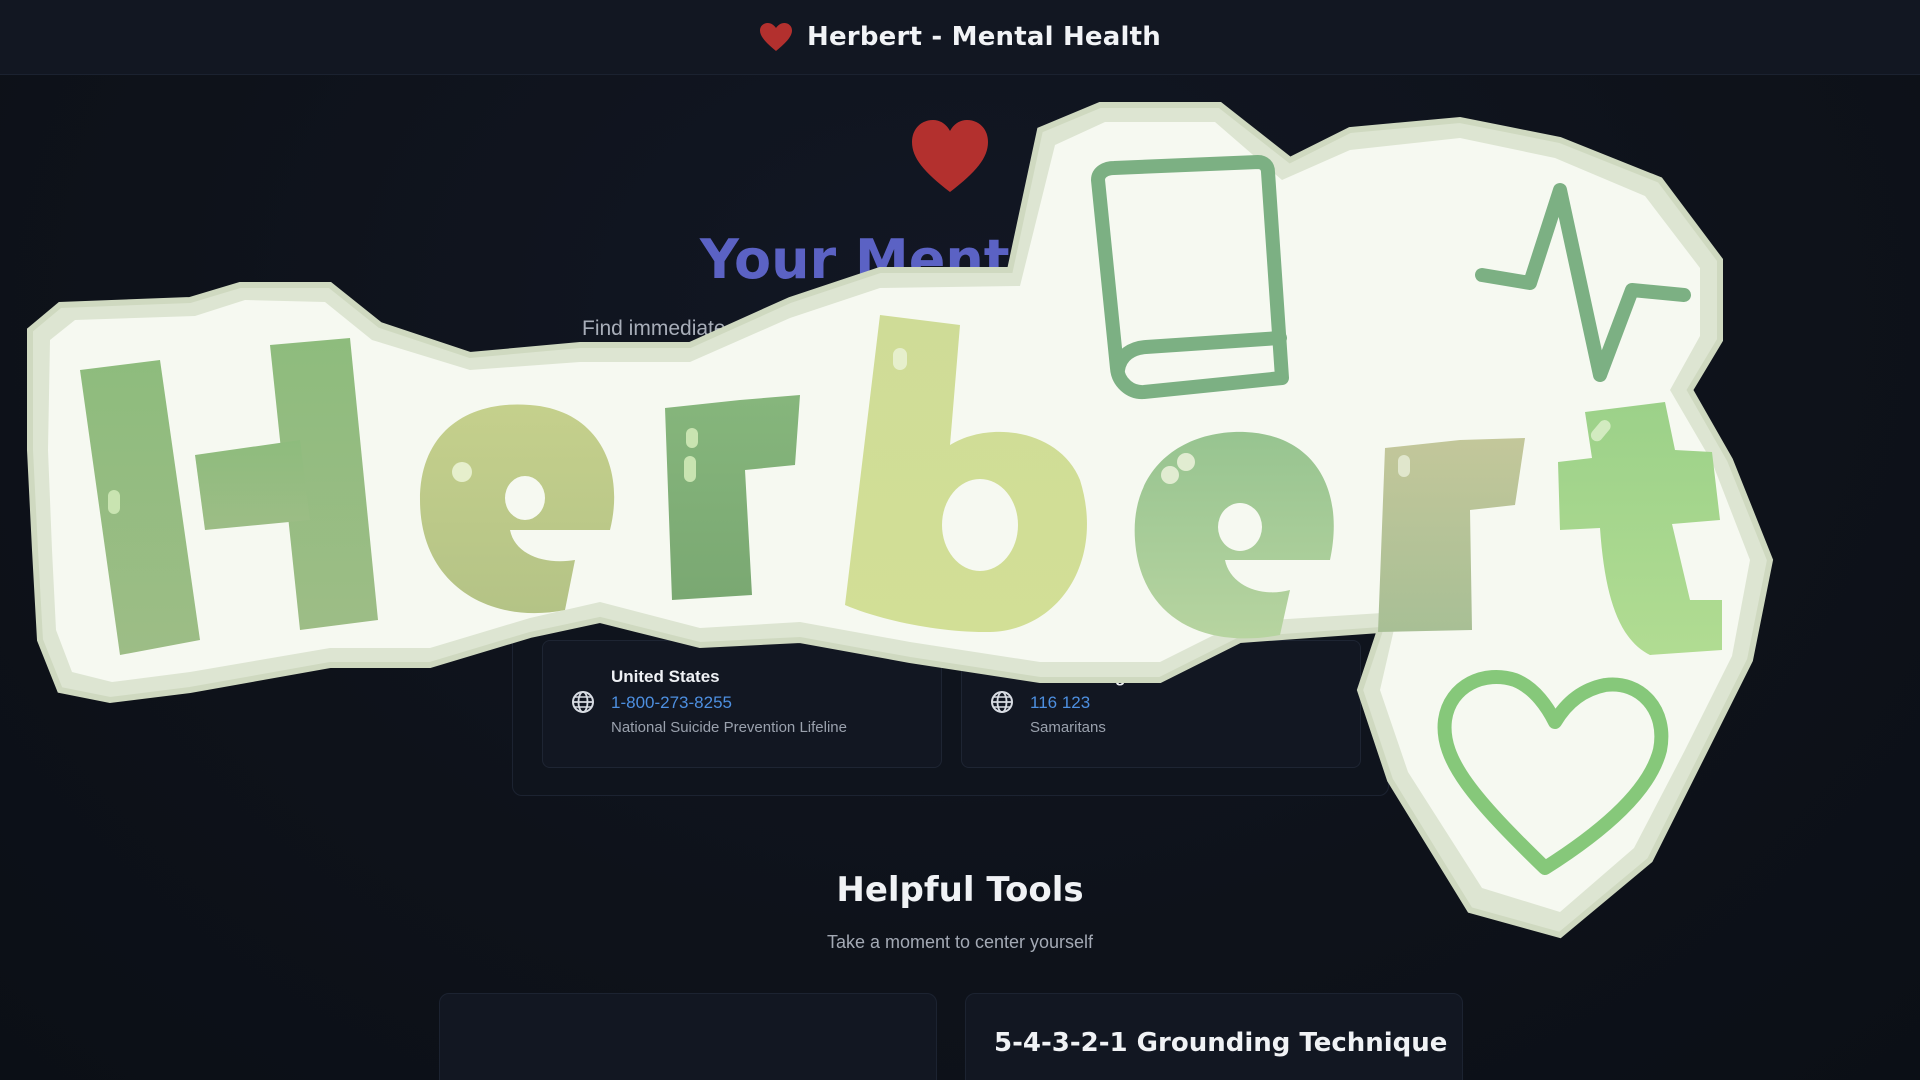  I want to click on top-bar: Herbert - Mental Health, so click(960, 37).